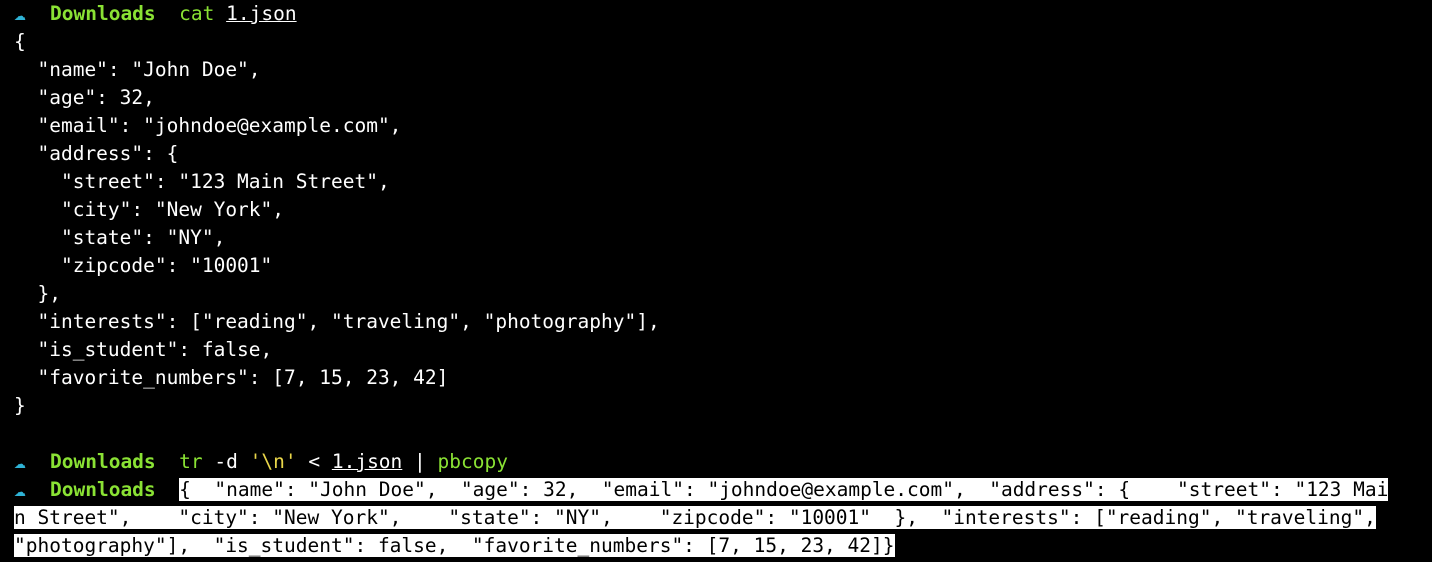 This screenshot has width=1432, height=562. Describe the element at coordinates (231, 377) in the screenshot. I see `output-line: "favorite_numbers": [7, 15, 23, 42]` at that location.